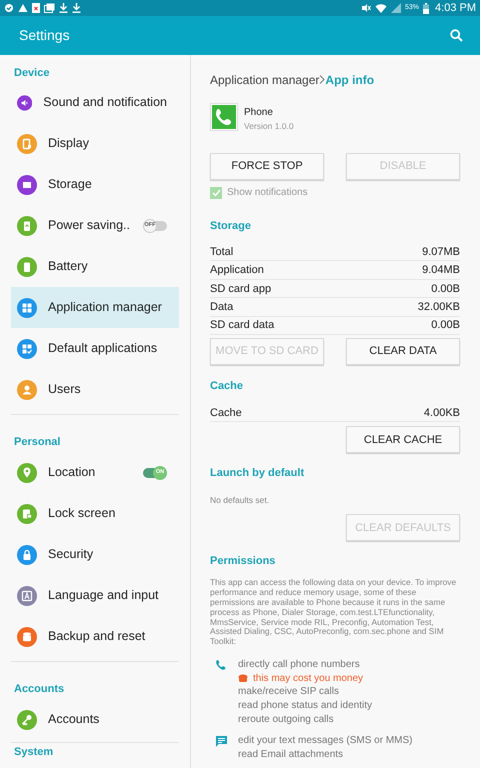 The width and height of the screenshot is (480, 768). Describe the element at coordinates (349, 80) in the screenshot. I see `breadcrumb-current: App info` at that location.